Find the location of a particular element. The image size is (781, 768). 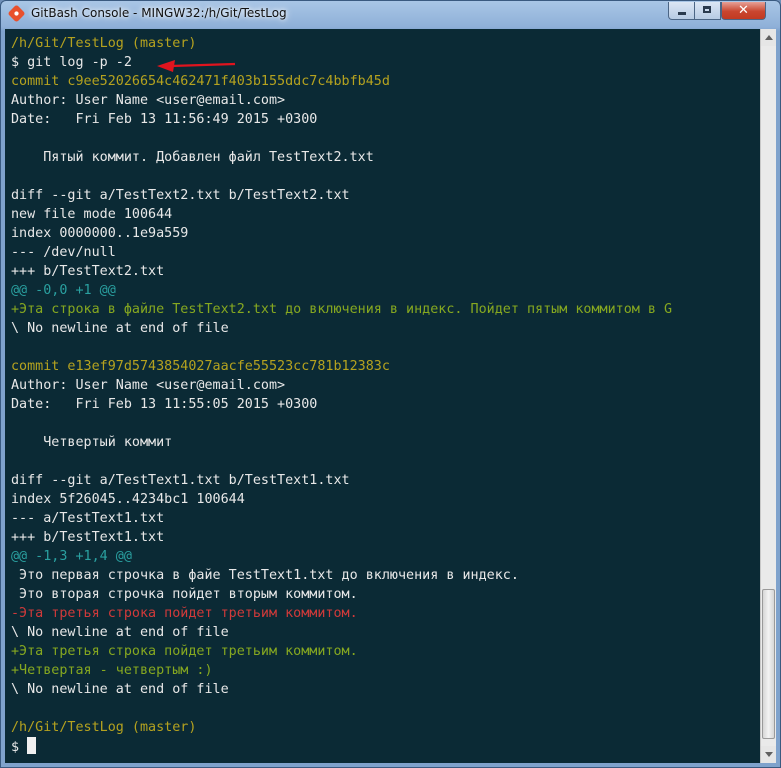

scroll-up-button is located at coordinates (768, 37).